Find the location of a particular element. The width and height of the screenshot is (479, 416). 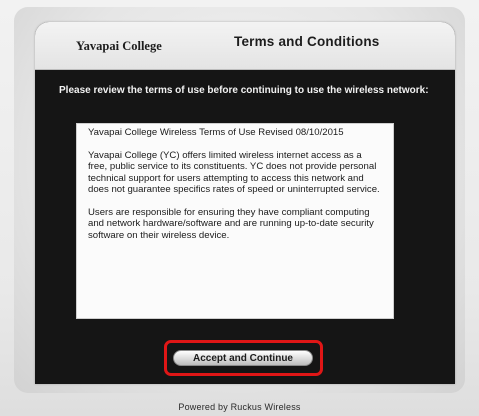

college-logo-text: Yavapai College is located at coordinates (119, 46).